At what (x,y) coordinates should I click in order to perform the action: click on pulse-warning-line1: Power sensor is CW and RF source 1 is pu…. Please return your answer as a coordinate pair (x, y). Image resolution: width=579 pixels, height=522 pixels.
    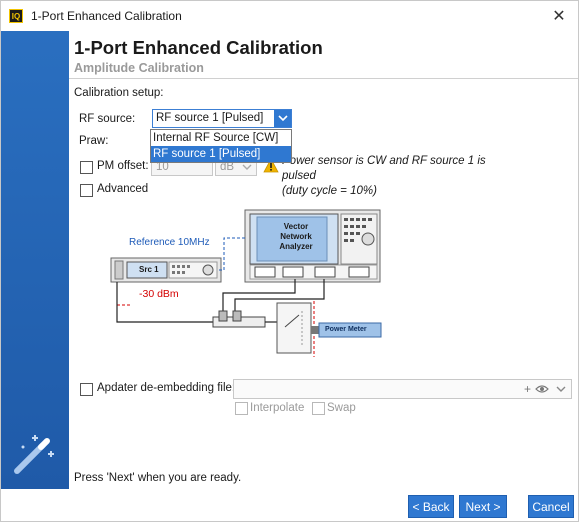
    Looking at the image, I should click on (384, 168).